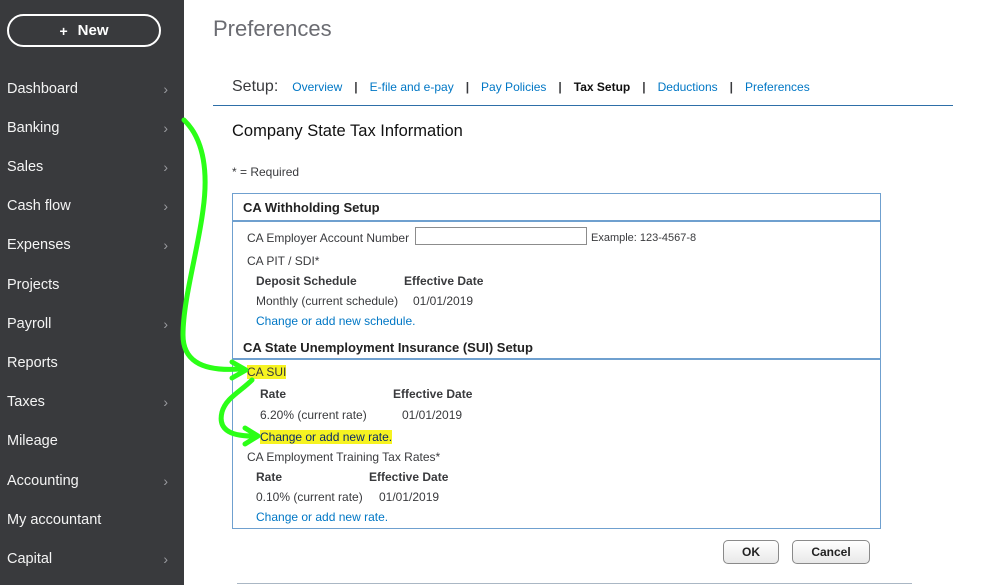 The height and width of the screenshot is (585, 999). I want to click on tab-pay-policies: Pay Policies, so click(513, 87).